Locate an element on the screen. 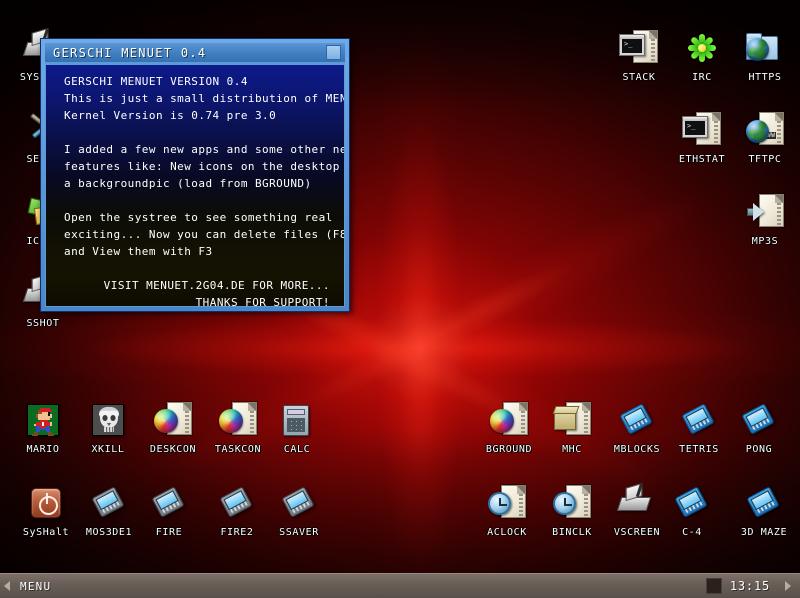 The width and height of the screenshot is (800, 598). right-arrow-icon is located at coordinates (788, 586).